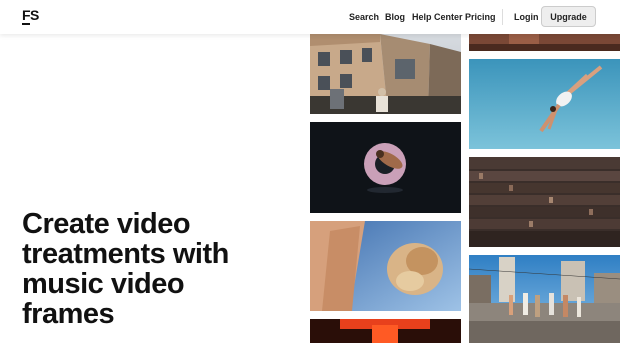  I want to click on crowd-frame, so click(544, 202).